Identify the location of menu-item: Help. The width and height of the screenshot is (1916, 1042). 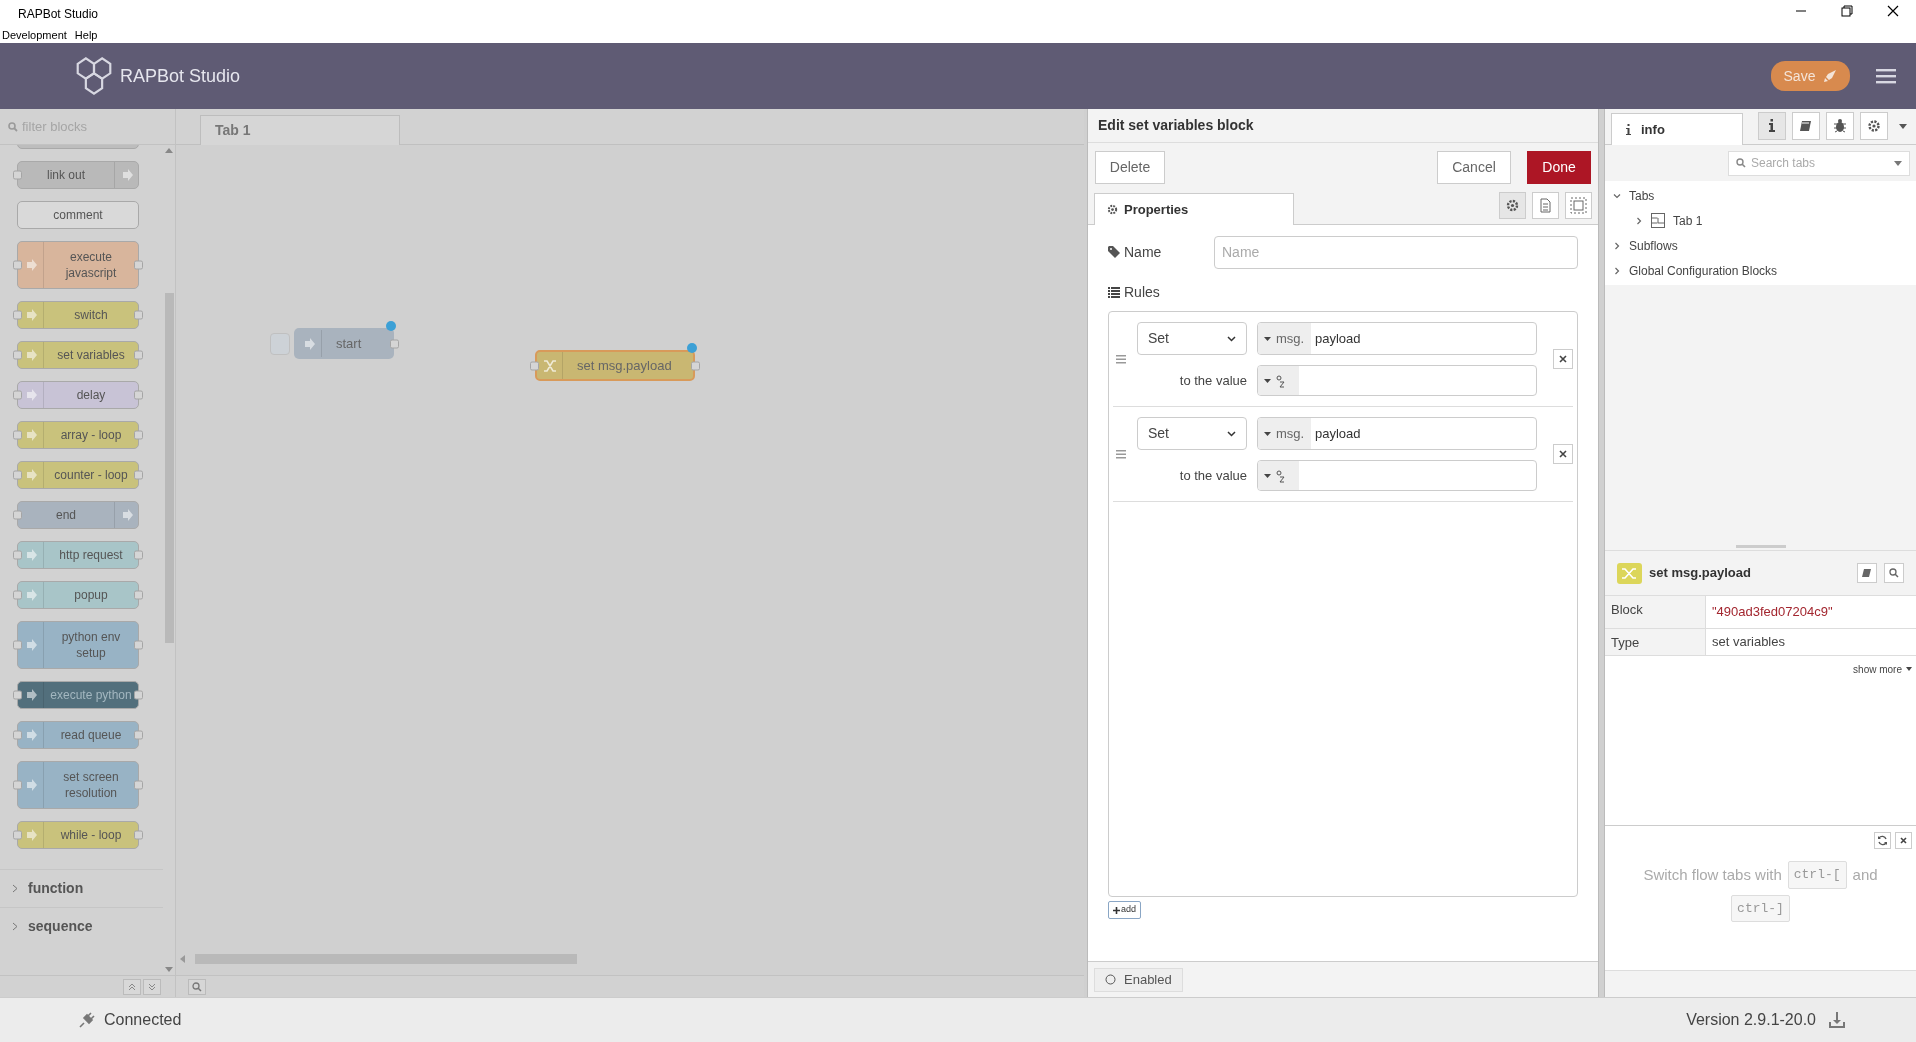
(86, 35).